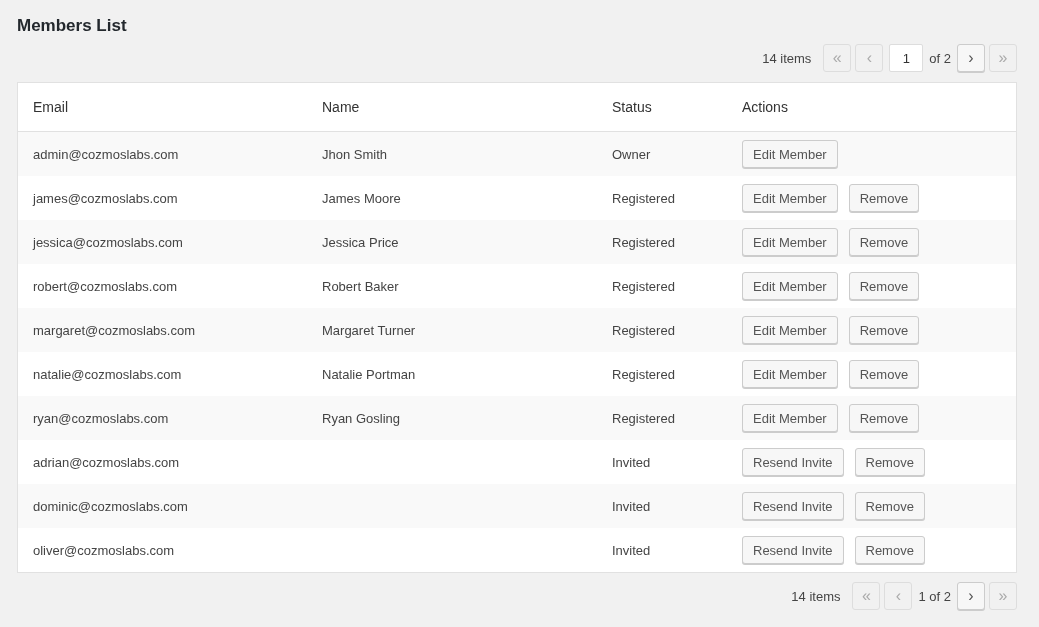  What do you see at coordinates (108, 242) in the screenshot?
I see `email-cell-text: jessica@cozmoslabs.com` at bounding box center [108, 242].